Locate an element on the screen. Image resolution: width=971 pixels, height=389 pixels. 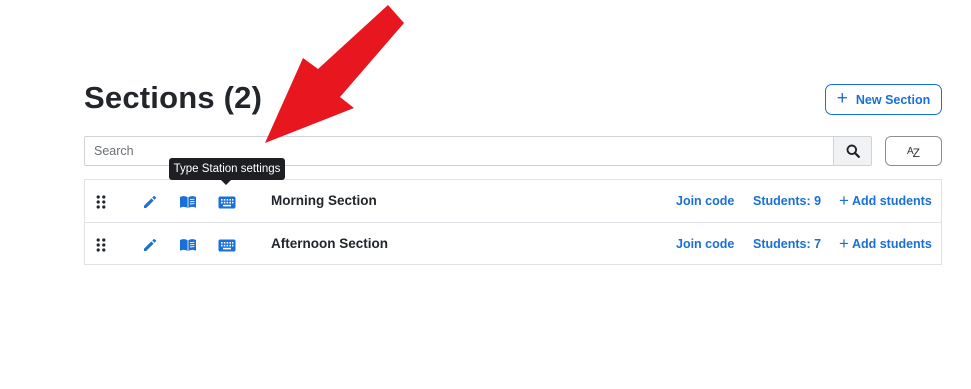
sort-alphabetical-button: A Z is located at coordinates (913, 151).